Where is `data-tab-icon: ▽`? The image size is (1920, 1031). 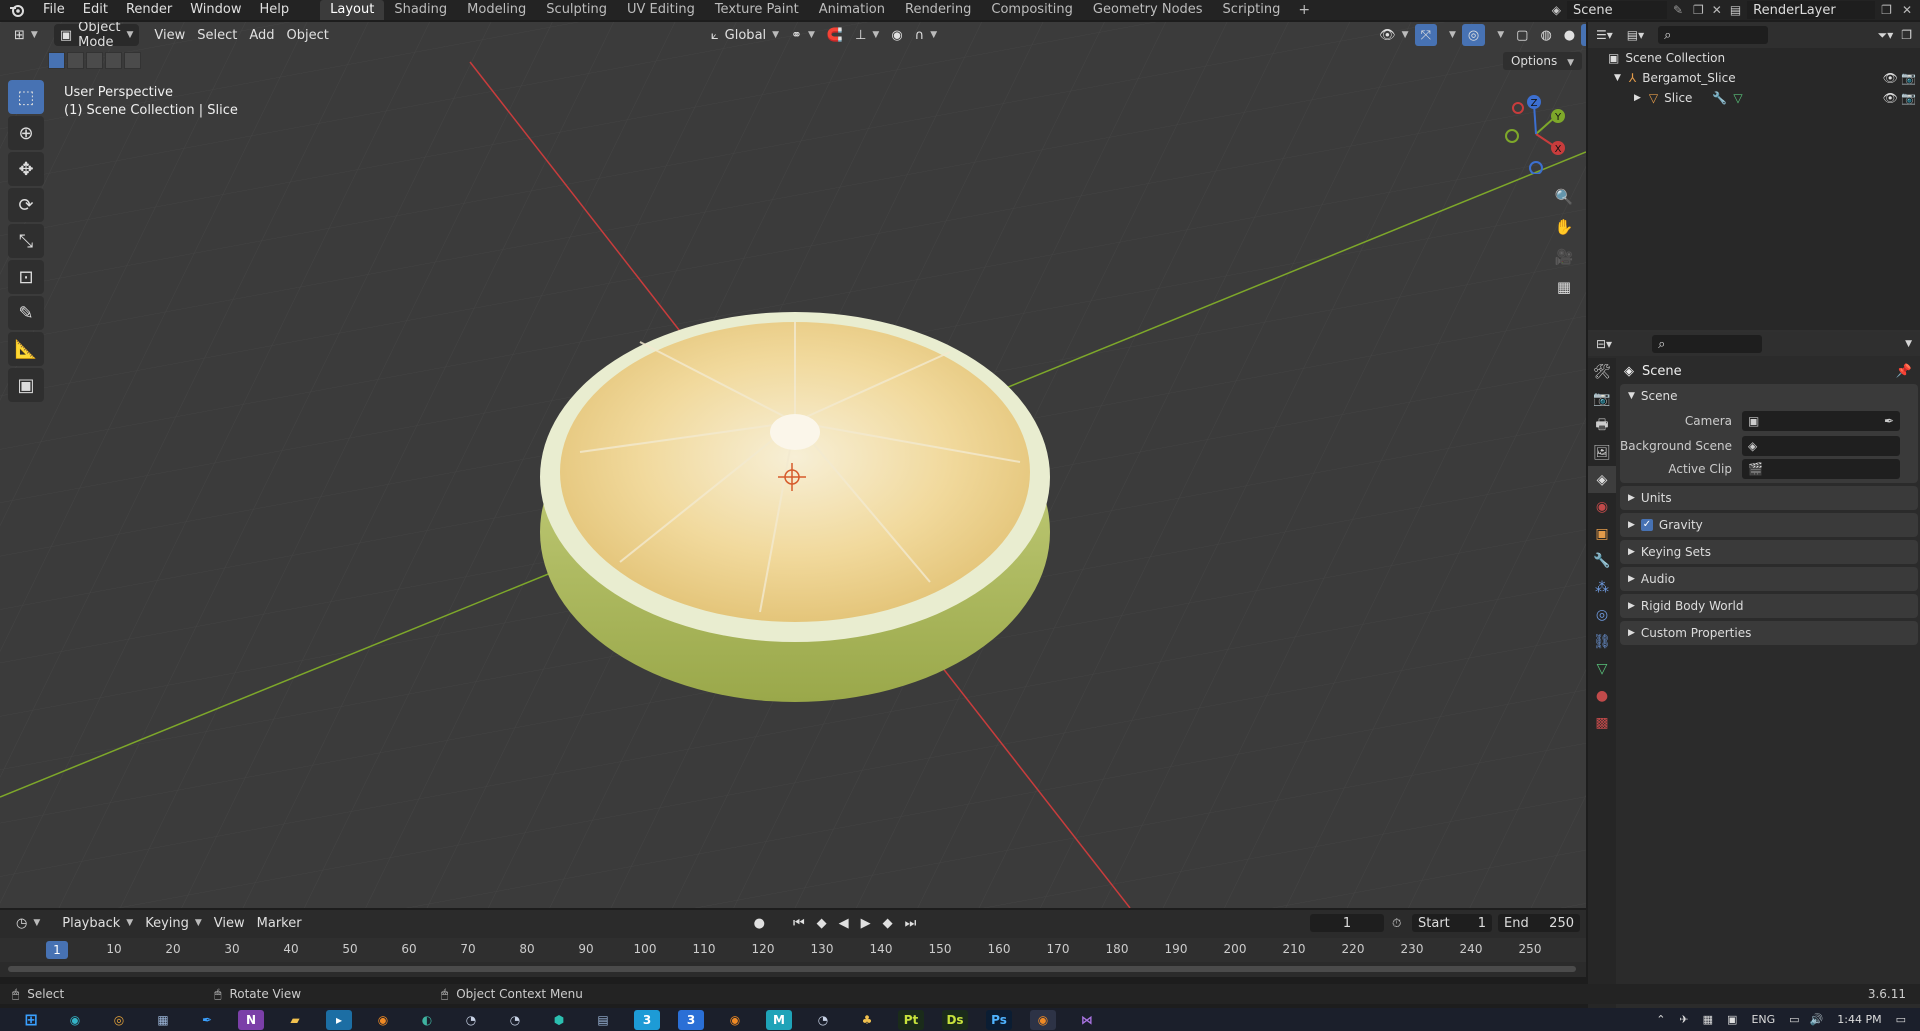
data-tab-icon: ▽ is located at coordinates (1602, 668).